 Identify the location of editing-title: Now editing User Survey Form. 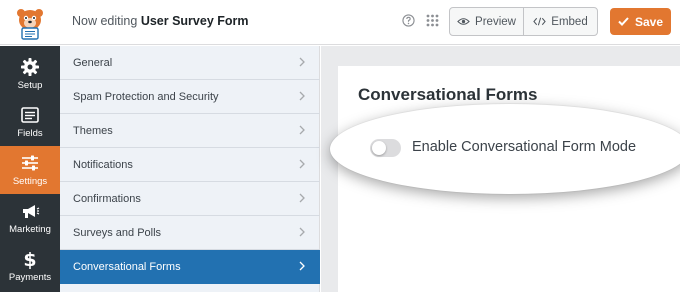
(160, 21).